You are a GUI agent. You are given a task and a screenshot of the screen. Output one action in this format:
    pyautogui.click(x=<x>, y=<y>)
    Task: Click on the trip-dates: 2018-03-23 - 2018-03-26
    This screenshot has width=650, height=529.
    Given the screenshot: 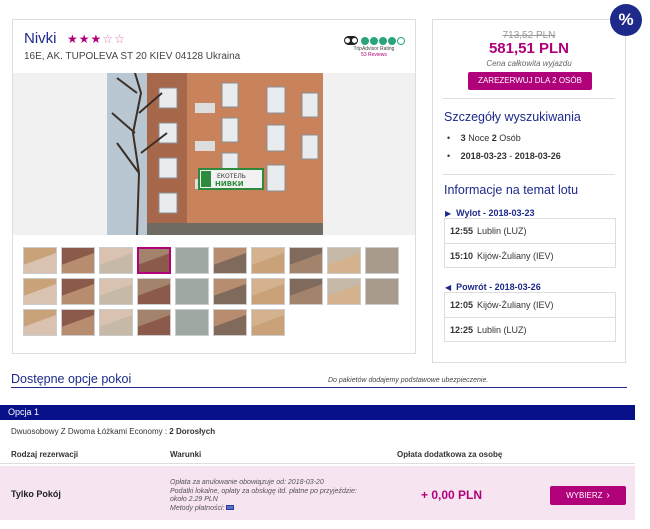 What is the action you would take?
    pyautogui.click(x=504, y=156)
    